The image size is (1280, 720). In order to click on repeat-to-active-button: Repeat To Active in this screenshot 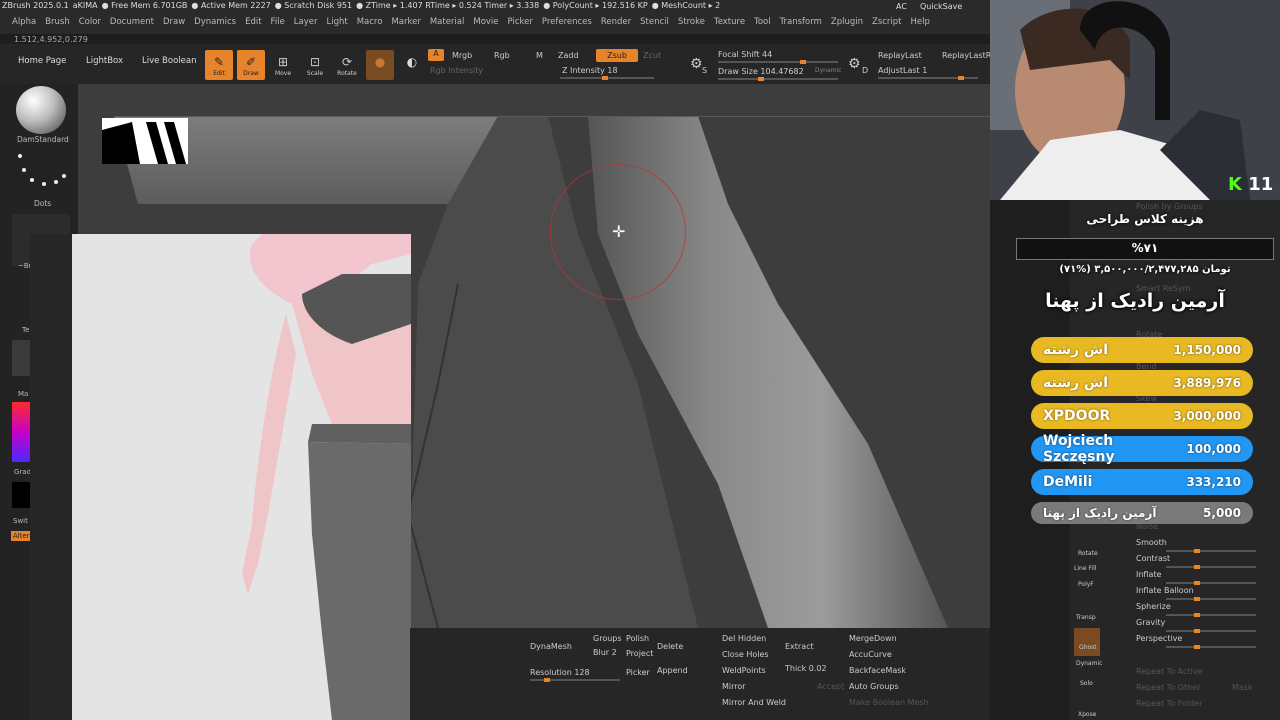, I will do `click(1169, 671)`.